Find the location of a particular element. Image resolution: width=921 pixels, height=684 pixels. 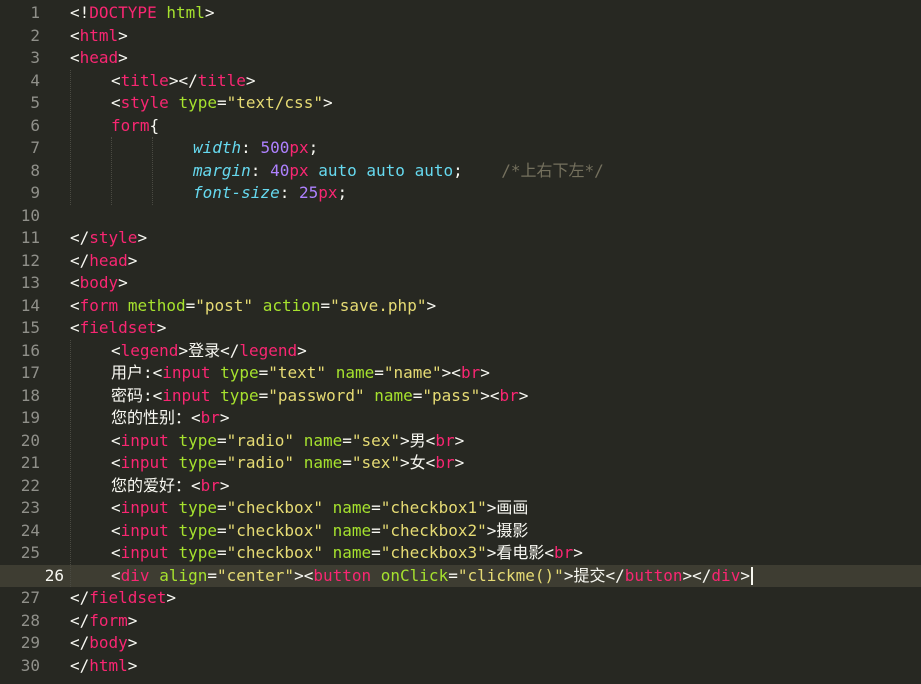

code-line: 用户:<input type="text" name="name"><br> is located at coordinates (492, 373).